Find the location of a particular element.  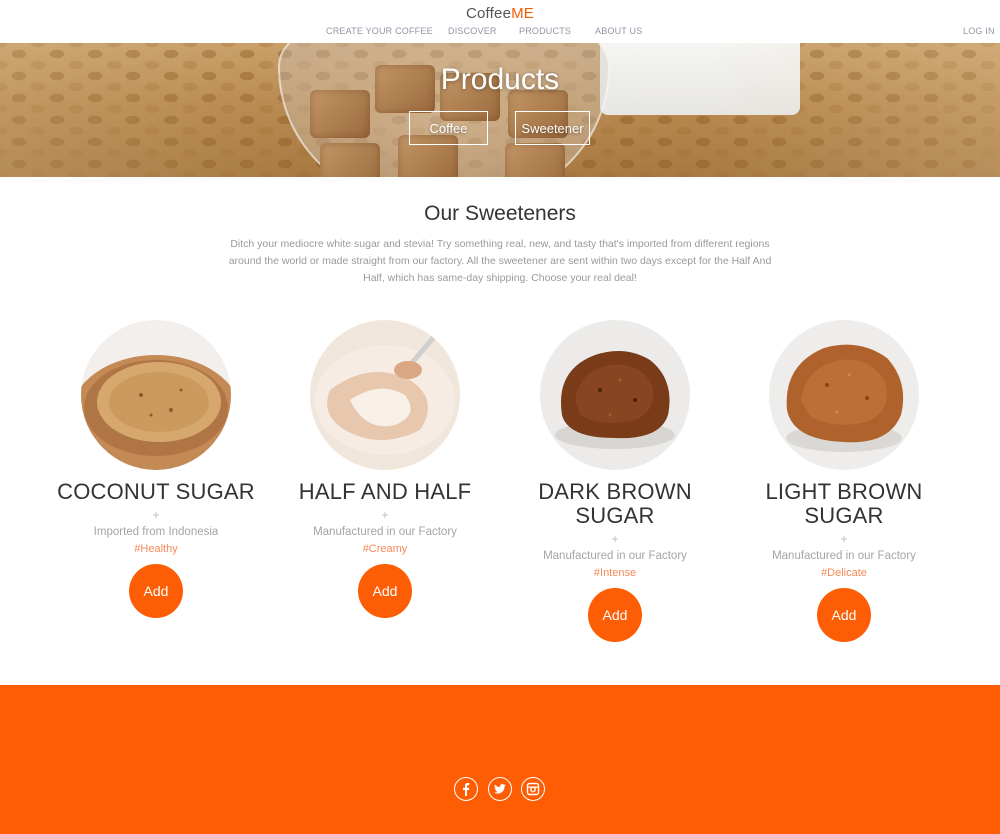

nav-about-us: ABOUT US is located at coordinates (618, 31).